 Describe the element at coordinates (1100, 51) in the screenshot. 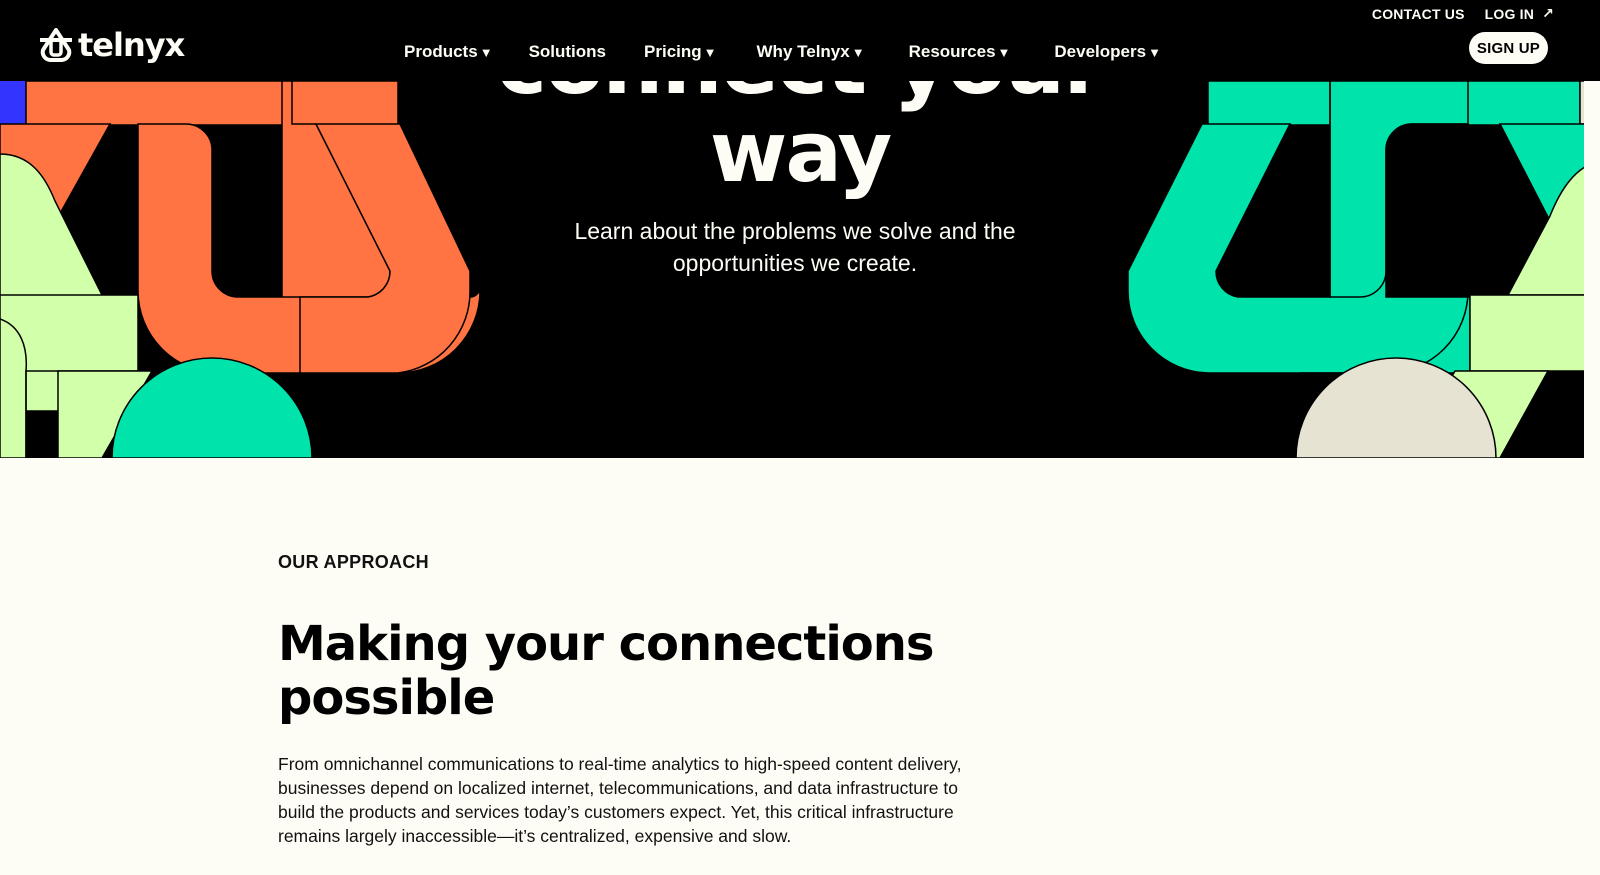

I see `nav-developers-label: Developers` at that location.